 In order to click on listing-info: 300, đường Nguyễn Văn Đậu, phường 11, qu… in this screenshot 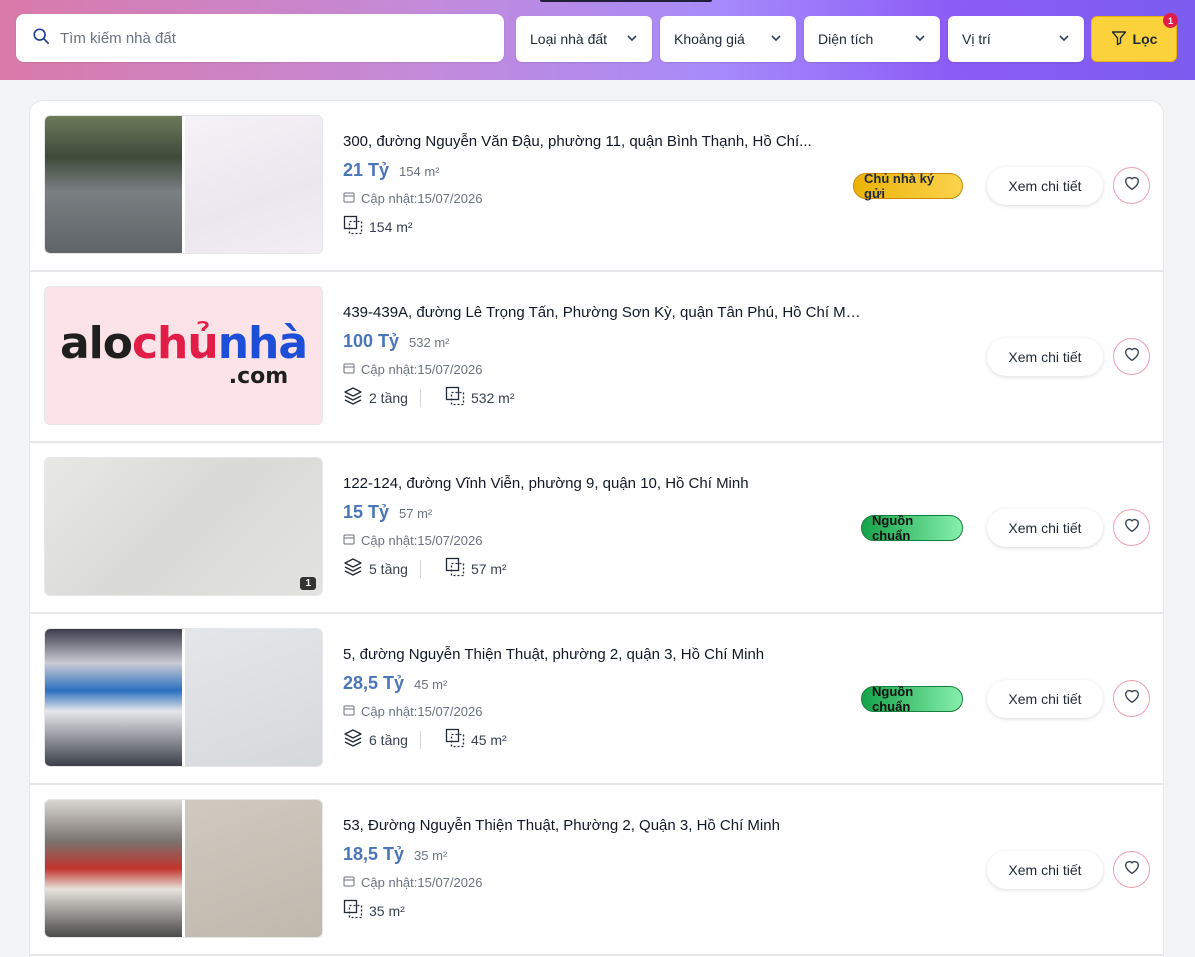, I will do `click(603, 185)`.